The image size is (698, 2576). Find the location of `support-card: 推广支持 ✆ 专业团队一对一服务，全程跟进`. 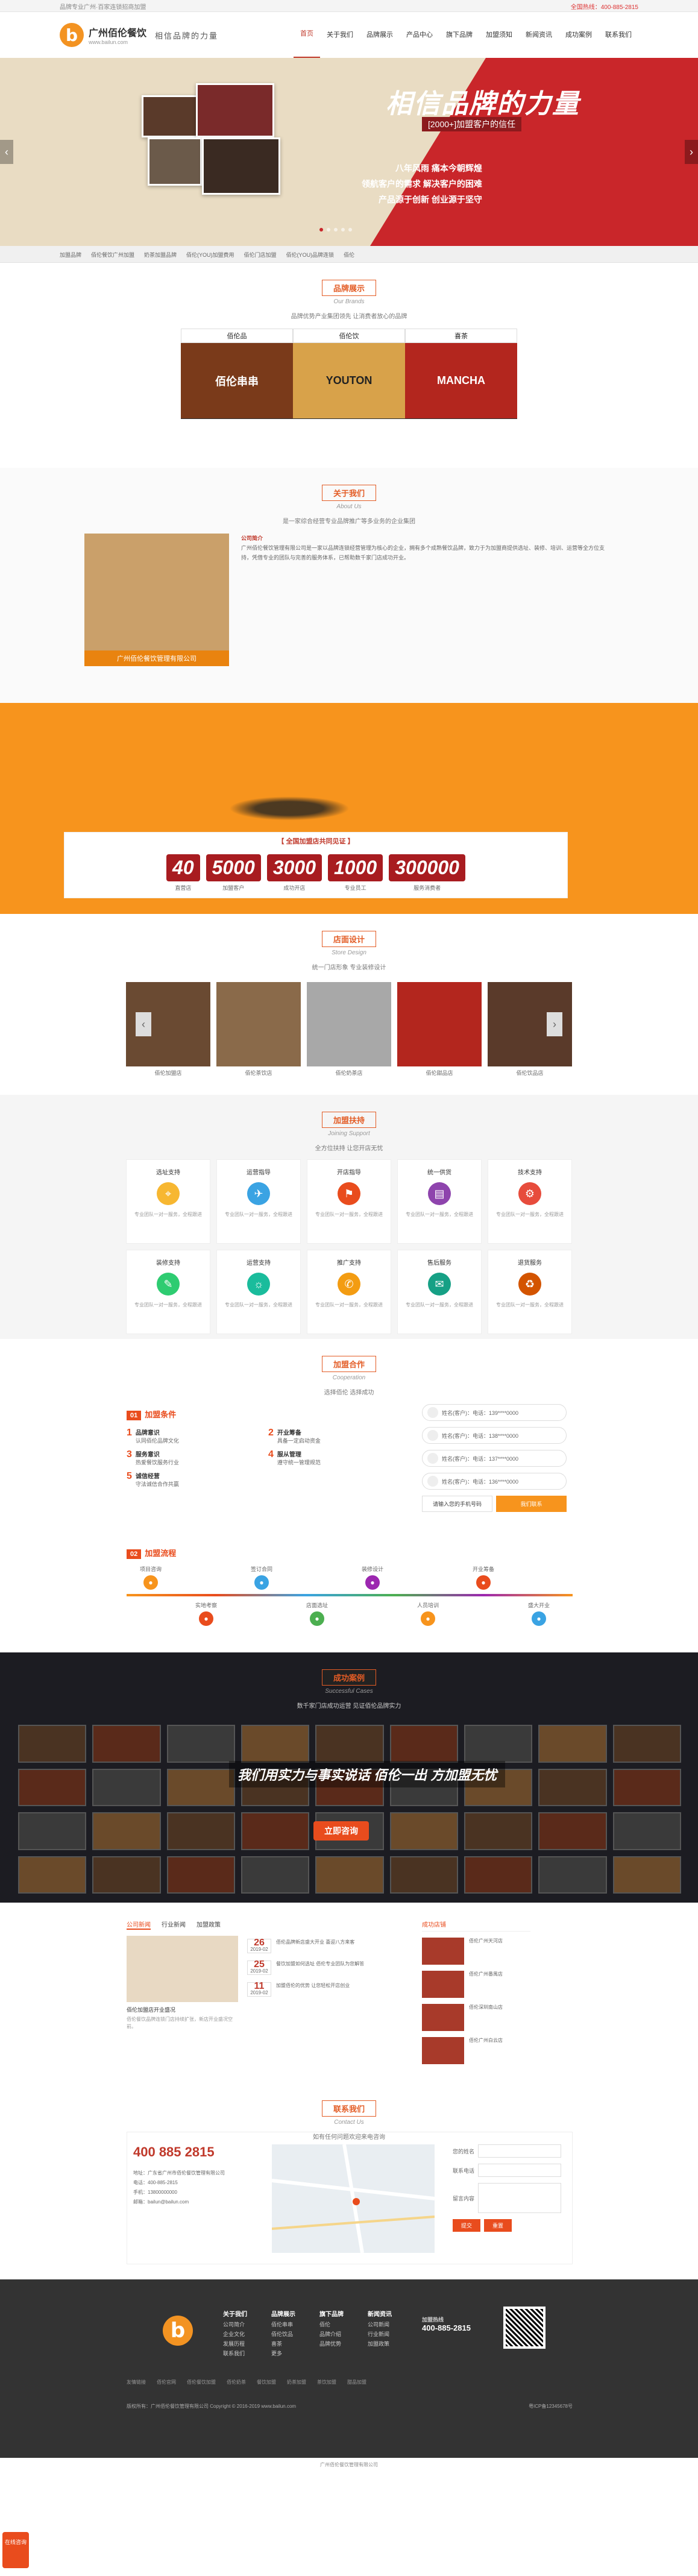

support-card: 推广支持 ✆ 专业团队一对一服务，全程跟进 is located at coordinates (349, 1292).